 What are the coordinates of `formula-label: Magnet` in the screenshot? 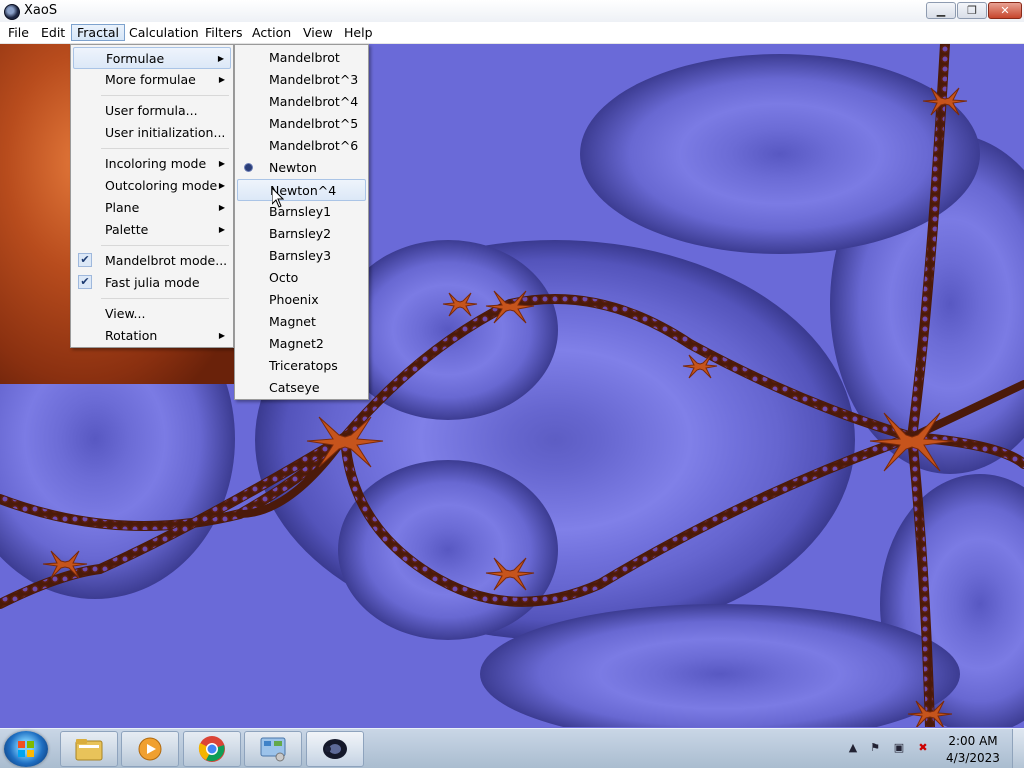 It's located at (292, 321).